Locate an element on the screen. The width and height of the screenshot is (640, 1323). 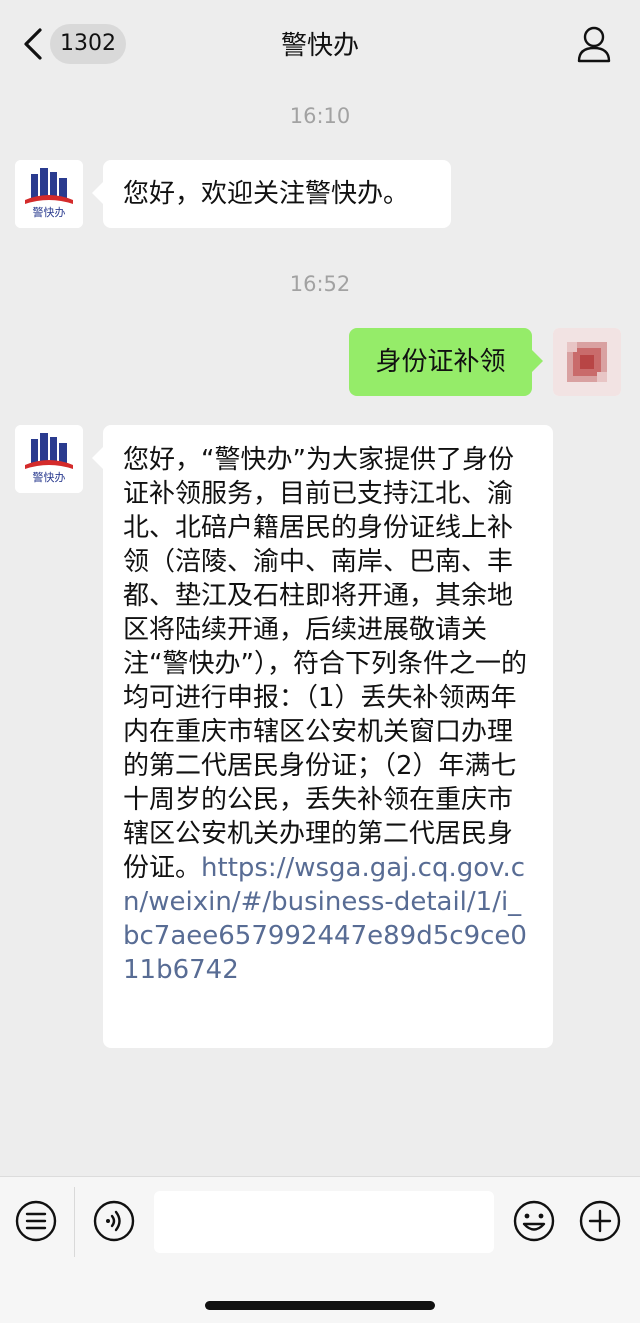
voice-icon is located at coordinates (114, 1221).